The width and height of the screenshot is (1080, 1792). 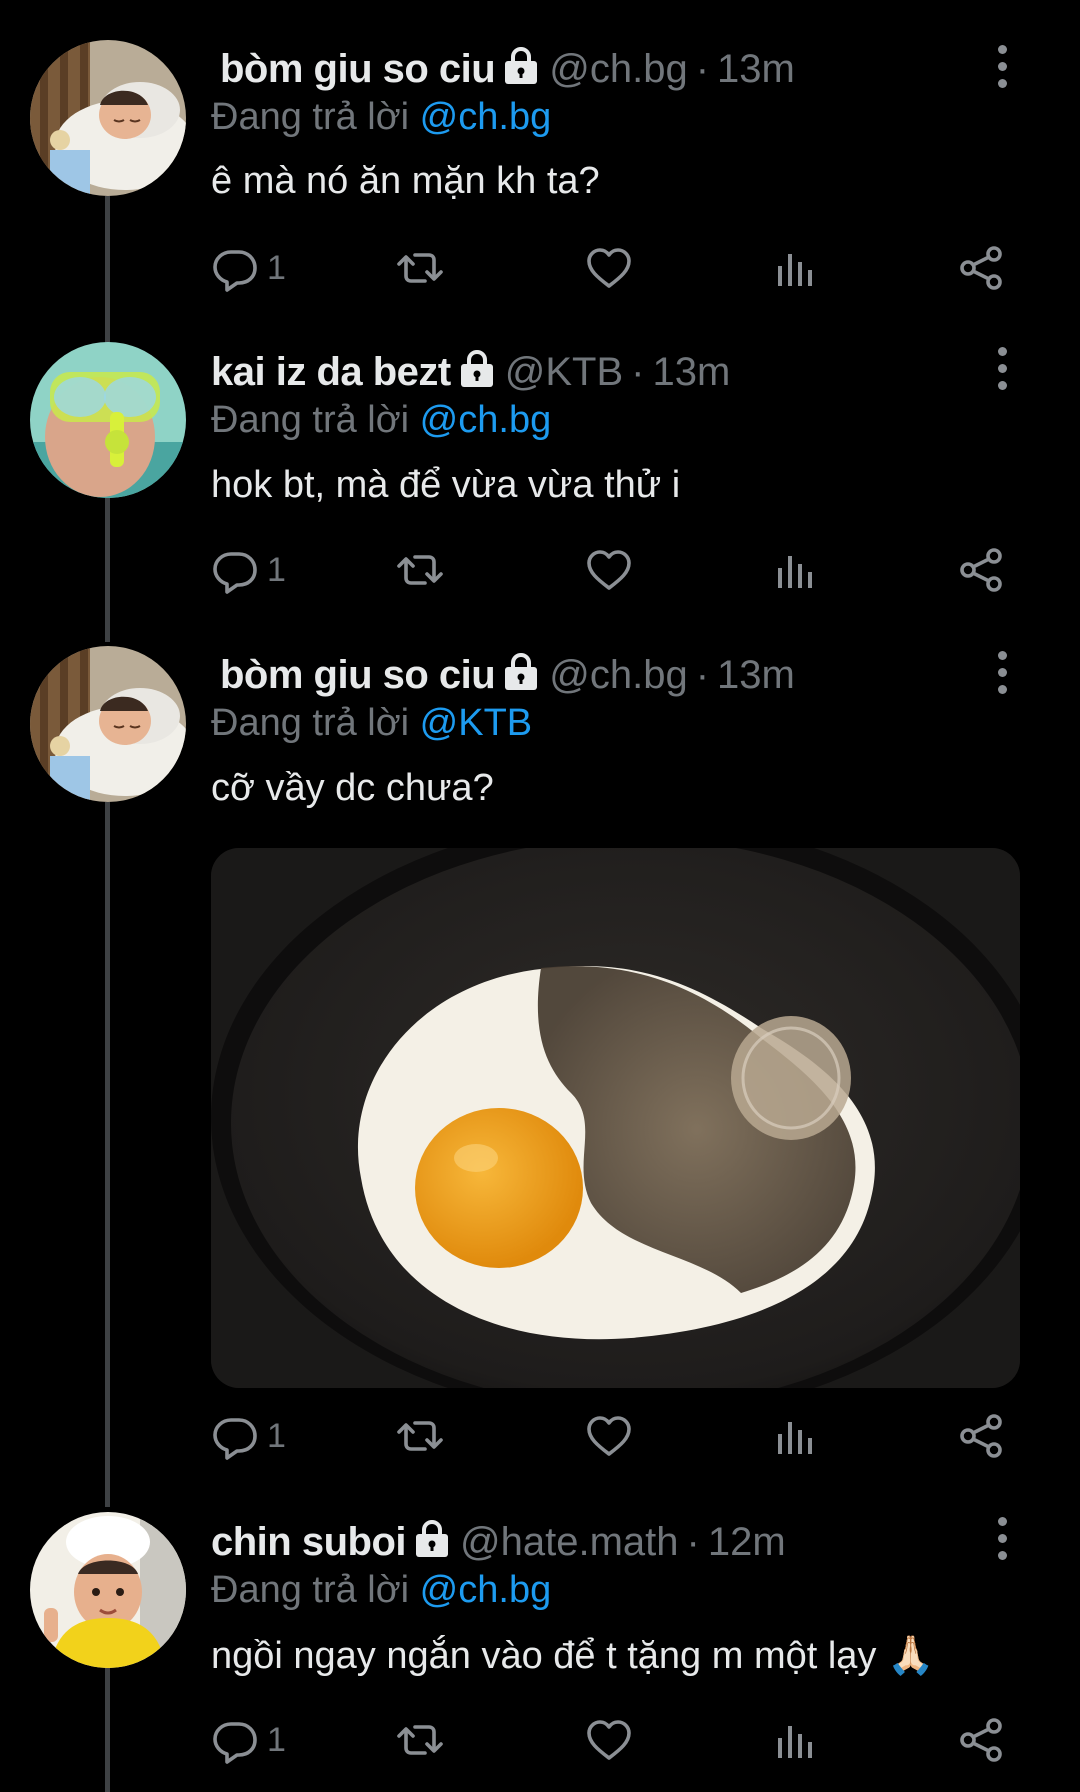 I want to click on tweet-text: cỡ vầy dc chưa?, so click(x=352, y=788).